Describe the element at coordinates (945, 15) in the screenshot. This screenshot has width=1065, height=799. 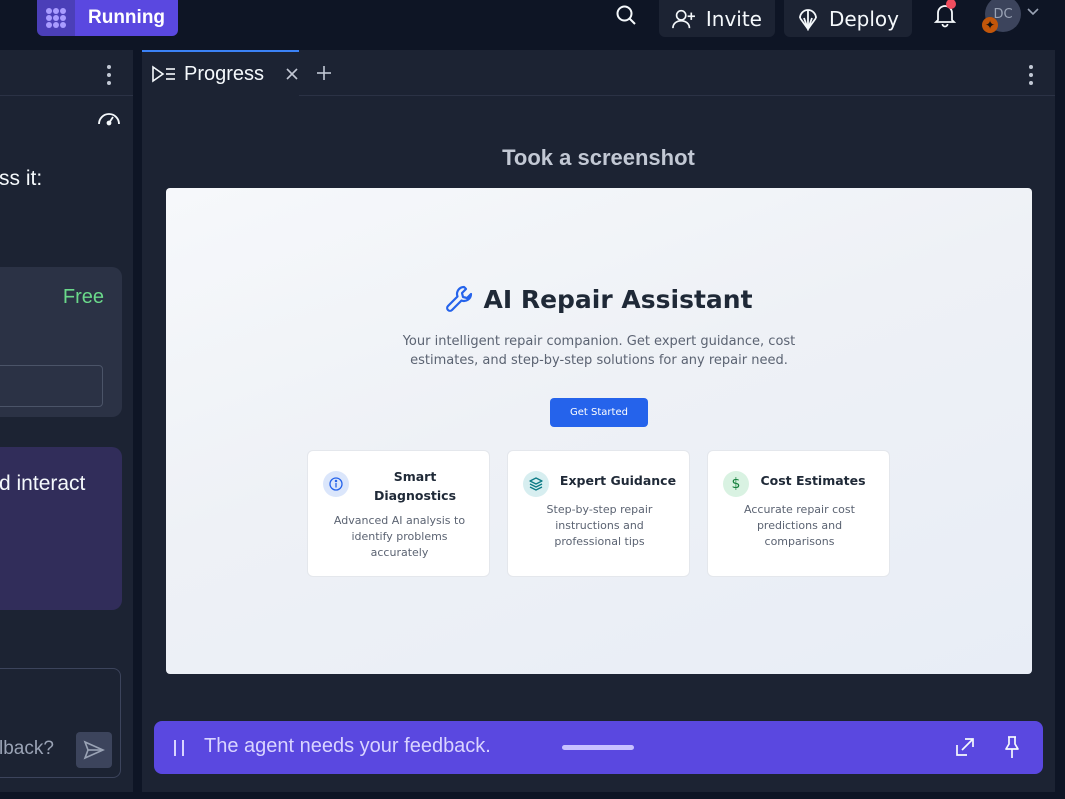
I see `notifications-bell-icon` at that location.